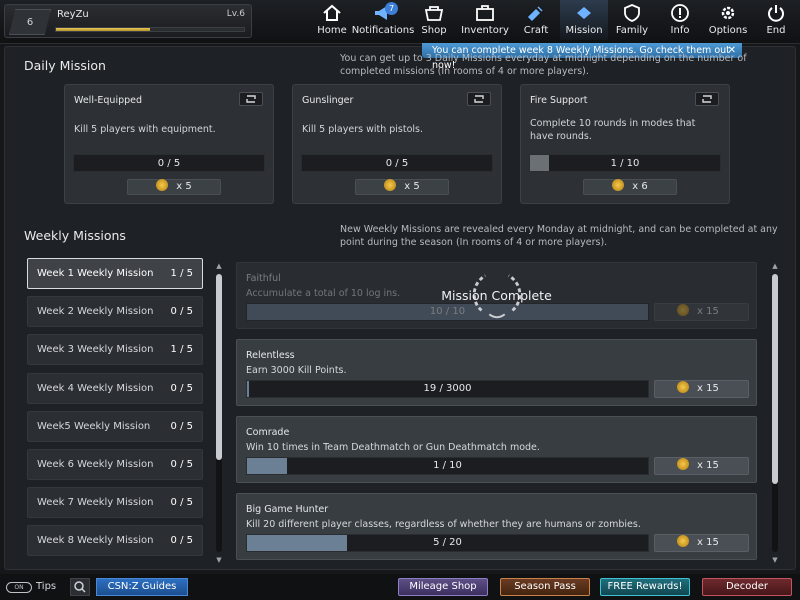  Describe the element at coordinates (150, 29) in the screenshot. I see `xp-bar` at that location.